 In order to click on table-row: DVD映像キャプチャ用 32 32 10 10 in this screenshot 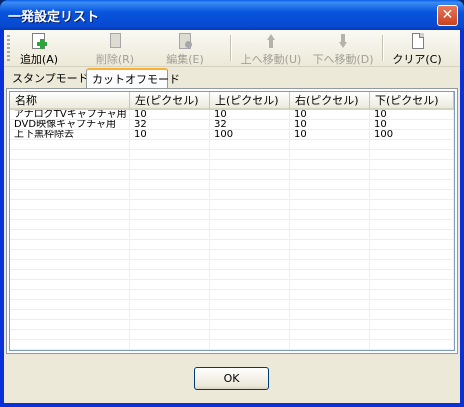, I will do `click(232, 125)`.